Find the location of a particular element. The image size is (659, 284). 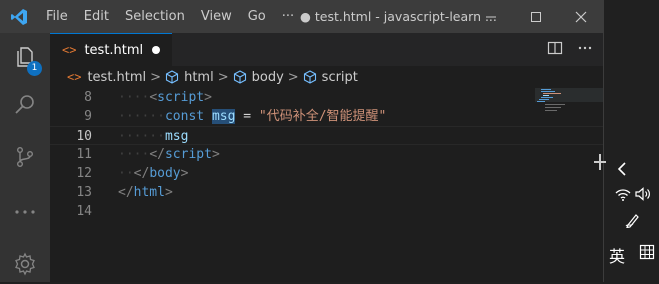

line-text: </html> is located at coordinates (145, 192).